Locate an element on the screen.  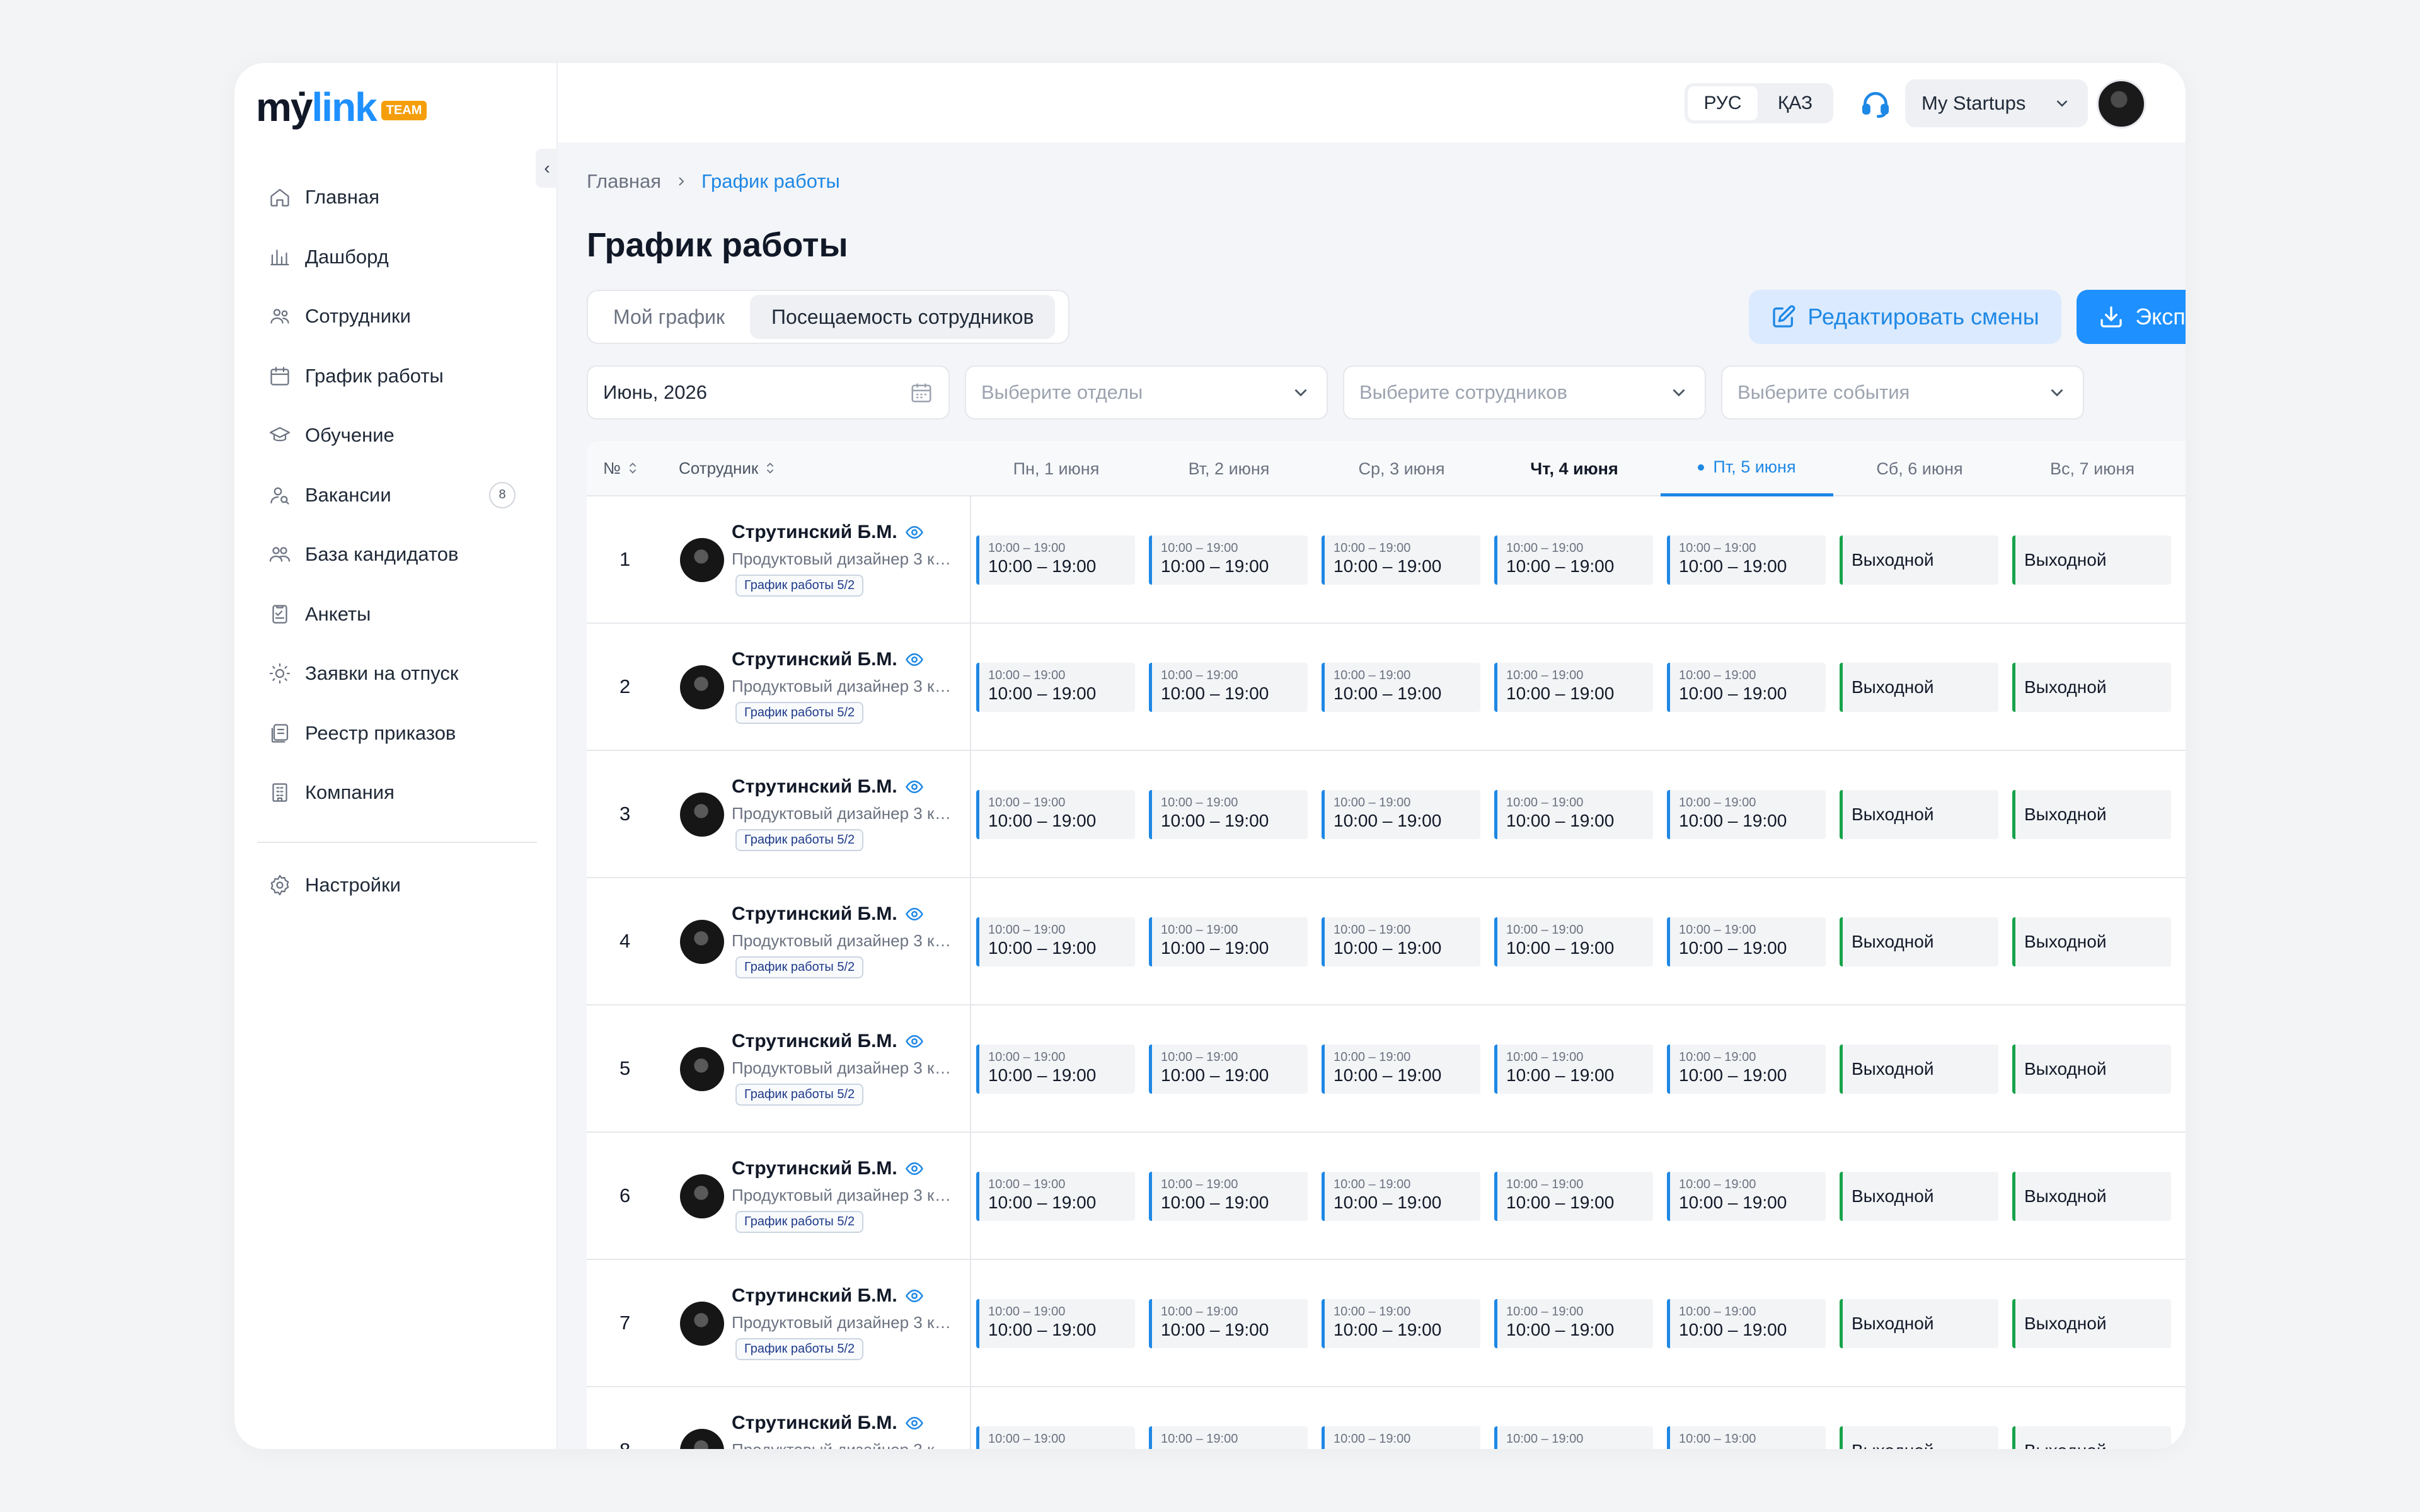
sidebar-item-sun: Заявки на отпуск is located at coordinates (395, 674).